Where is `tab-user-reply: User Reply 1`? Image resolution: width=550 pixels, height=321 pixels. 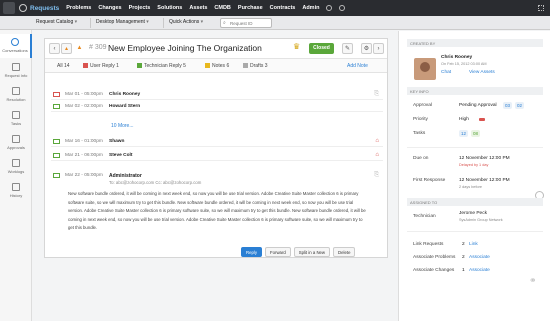
tab-user-reply: User Reply 1 is located at coordinates (101, 66).